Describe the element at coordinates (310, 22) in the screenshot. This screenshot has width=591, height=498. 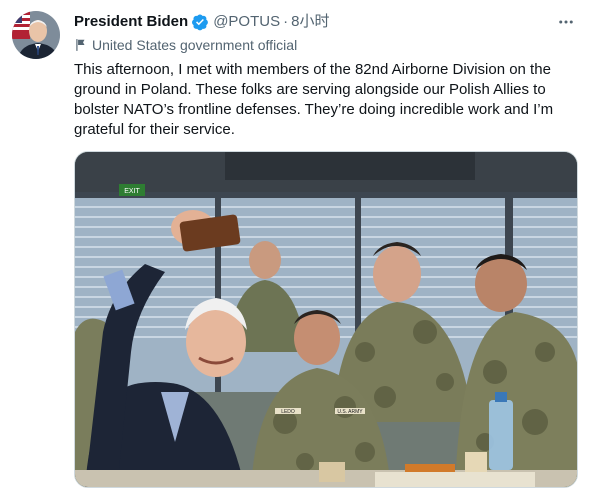
I see `tweet-timestamp: 8小时` at that location.